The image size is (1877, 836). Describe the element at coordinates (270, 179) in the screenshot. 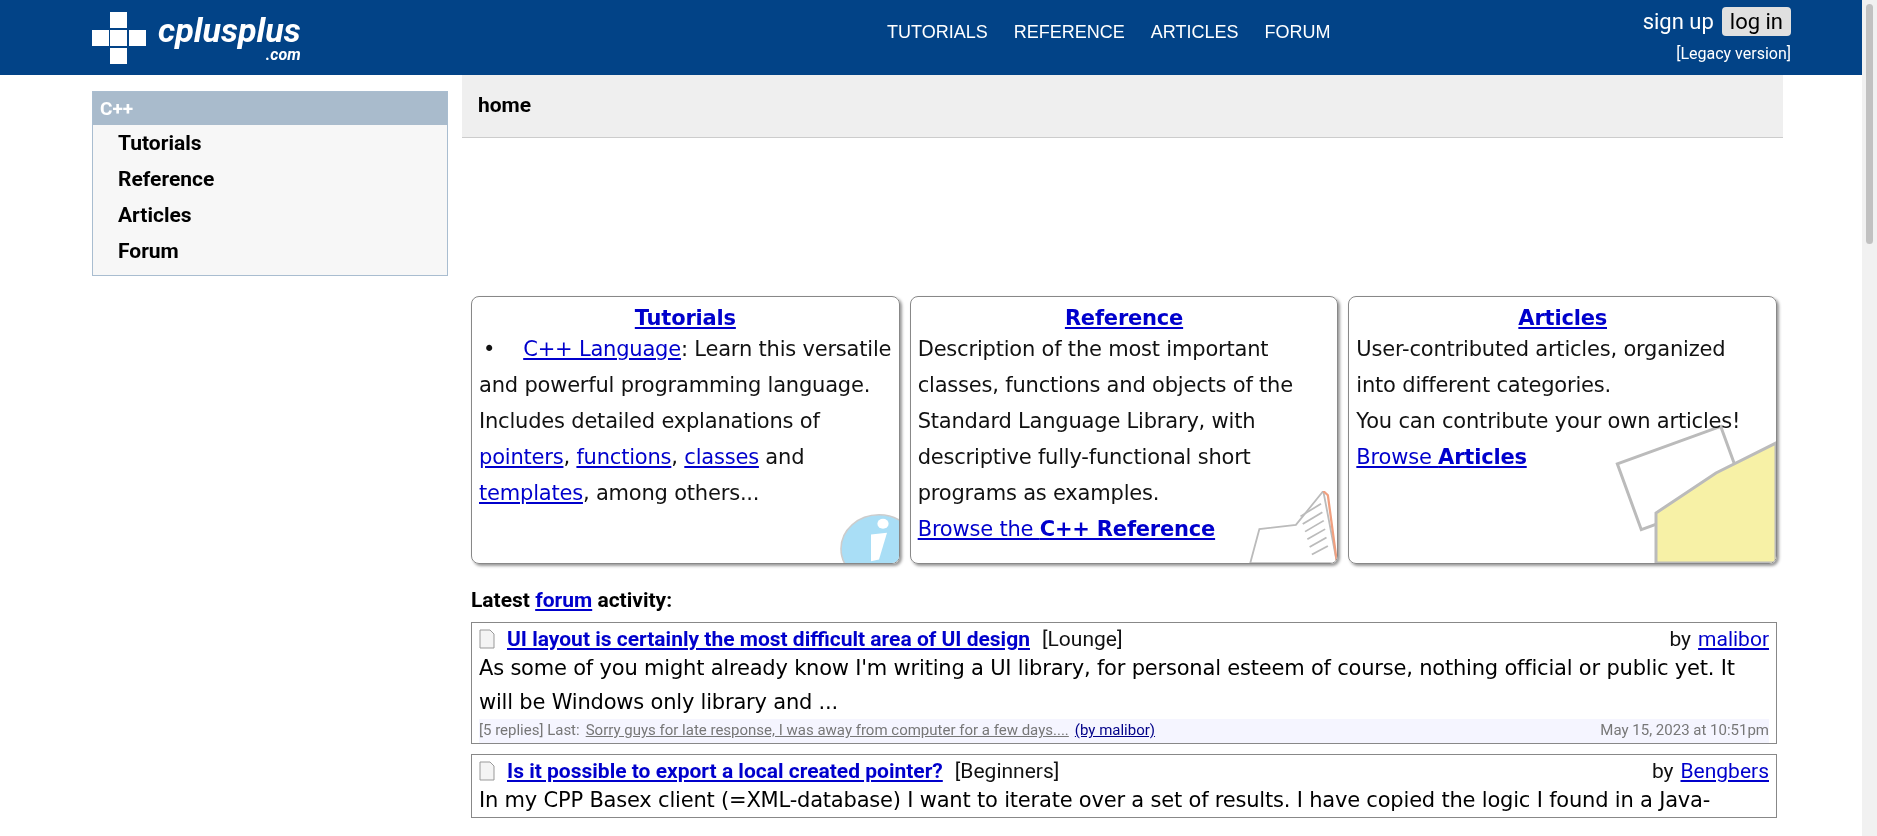

I see `sidebar-item: Reference` at that location.